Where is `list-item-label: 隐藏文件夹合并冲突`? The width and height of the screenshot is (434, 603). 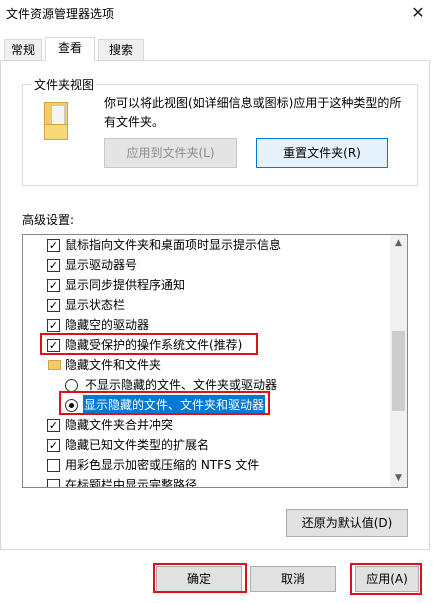
list-item-label: 隐藏文件夹合并冲突 is located at coordinates (119, 425).